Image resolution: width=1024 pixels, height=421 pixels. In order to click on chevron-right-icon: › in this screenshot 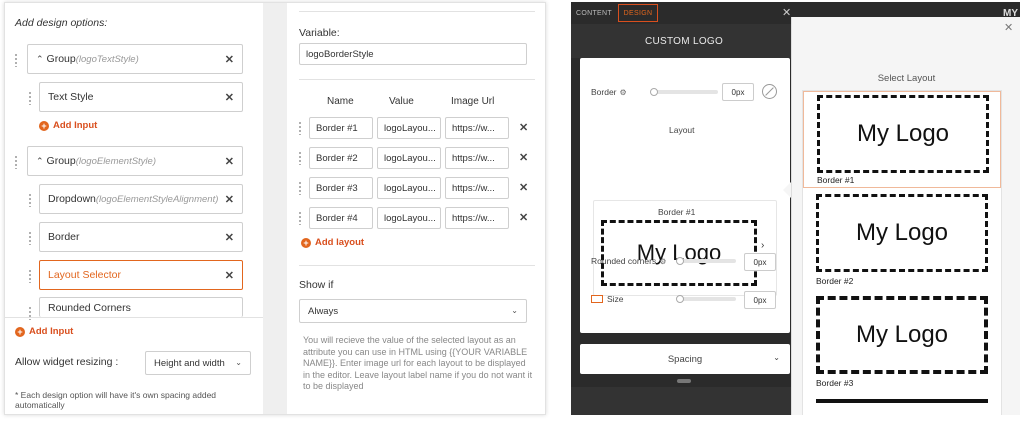, I will do `click(762, 245)`.